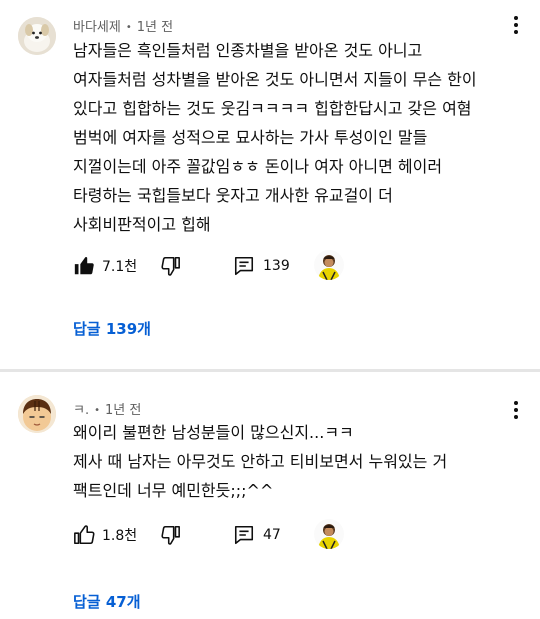 This screenshot has width=540, height=619. What do you see at coordinates (120, 267) in the screenshot?
I see `like-count: 7.1천` at bounding box center [120, 267].